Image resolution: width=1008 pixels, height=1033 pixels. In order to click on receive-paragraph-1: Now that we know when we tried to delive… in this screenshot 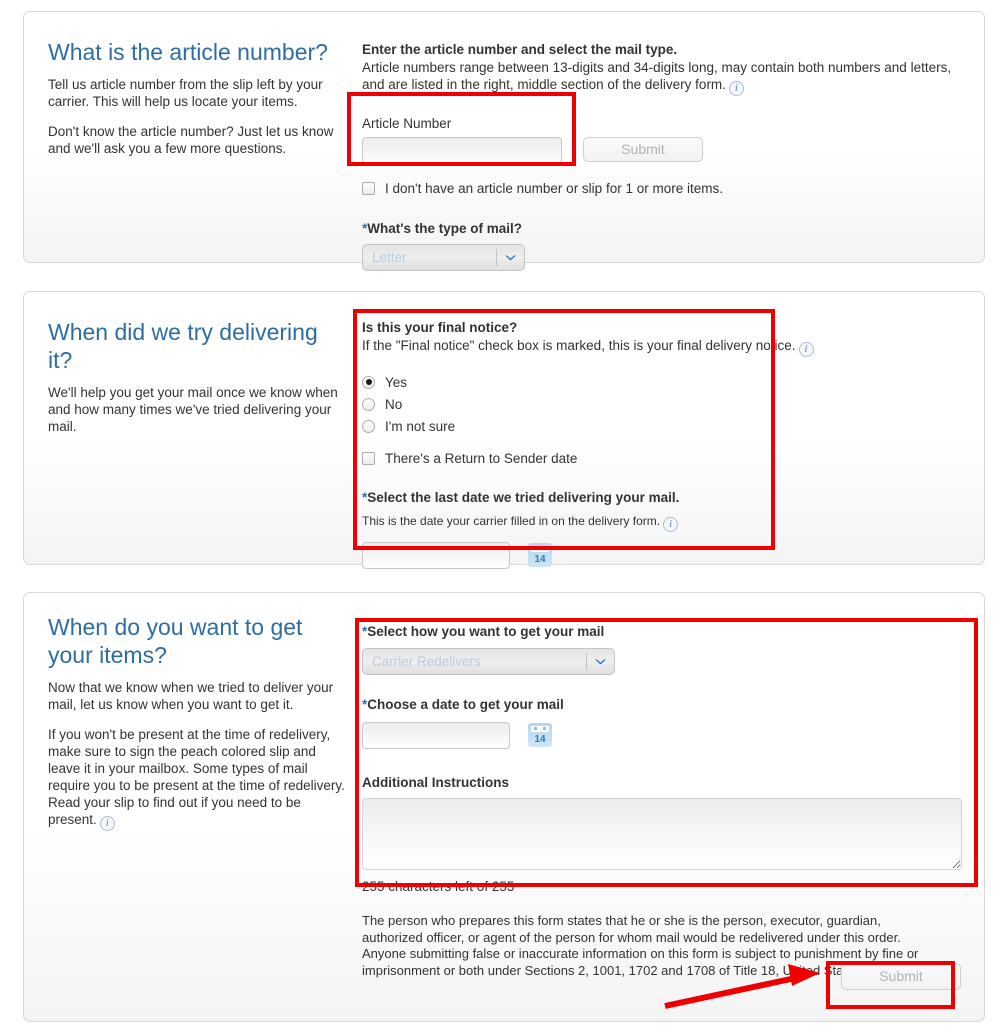, I will do `click(191, 696)`.